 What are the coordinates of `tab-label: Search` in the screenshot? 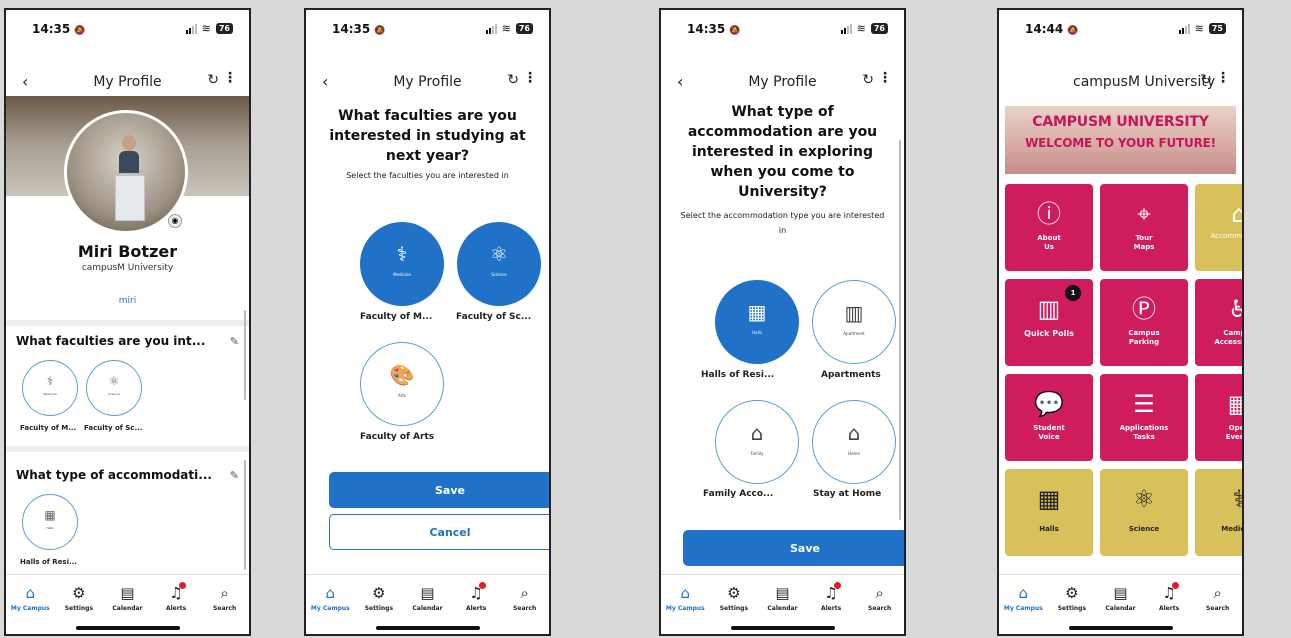 It's located at (1218, 608).